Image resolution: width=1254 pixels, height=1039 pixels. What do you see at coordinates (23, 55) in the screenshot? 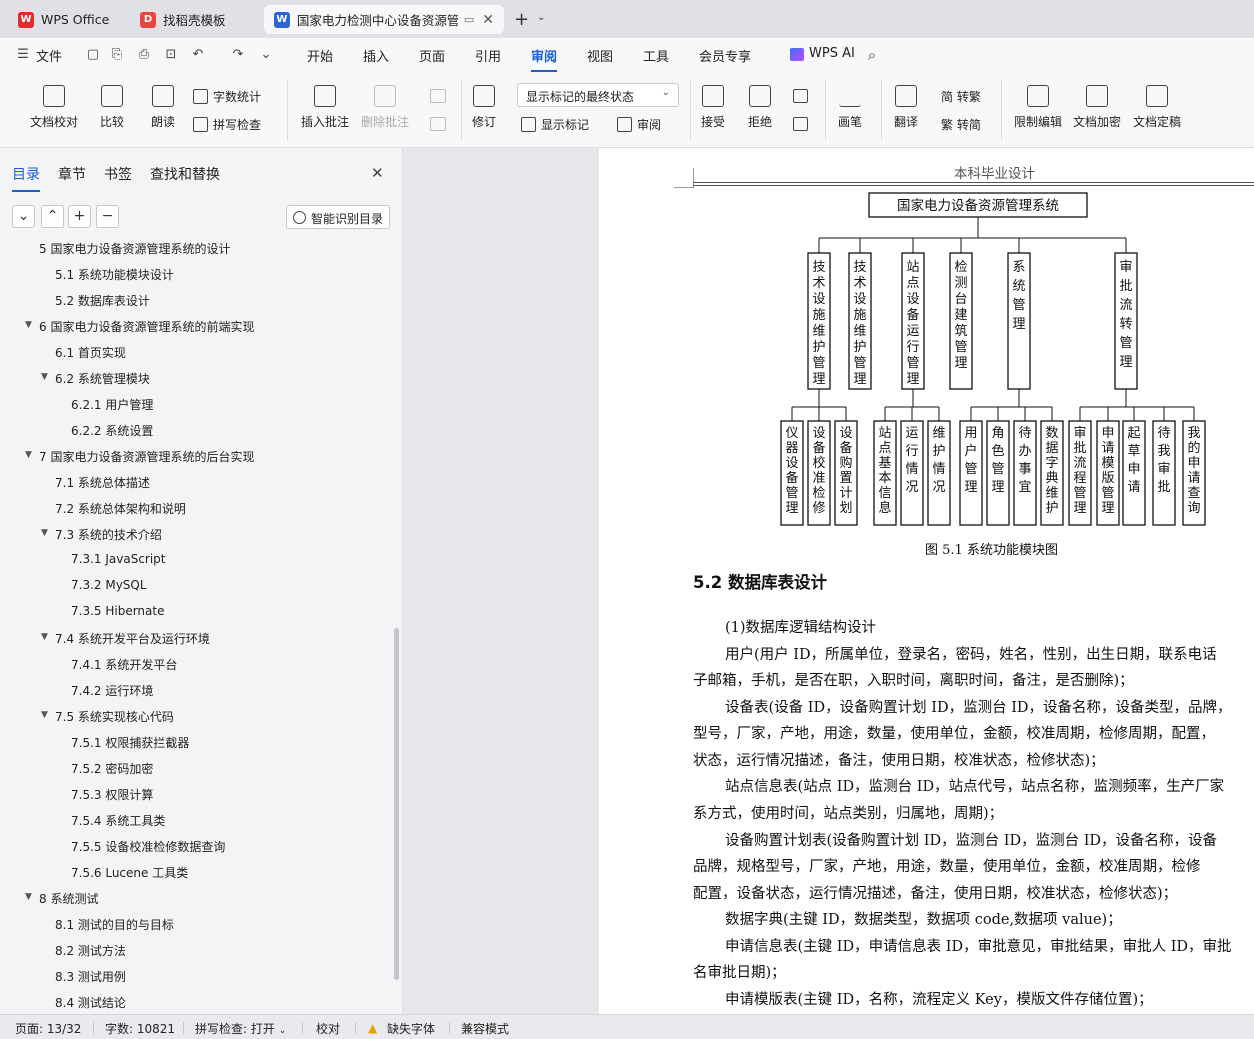
I see `hamburger-icon: ☰` at bounding box center [23, 55].